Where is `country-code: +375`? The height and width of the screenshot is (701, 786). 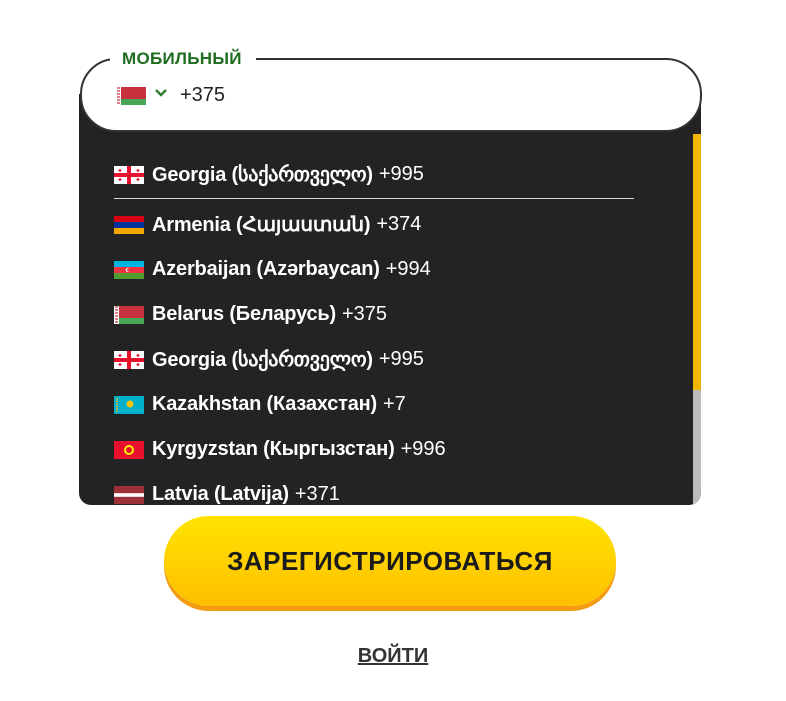
country-code: +375 is located at coordinates (364, 314).